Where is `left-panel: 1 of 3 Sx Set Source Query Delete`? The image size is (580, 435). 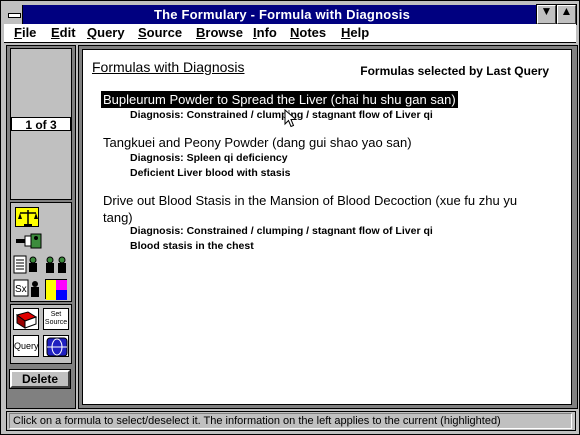
left-panel: 1 of 3 Sx Set Source Query Delete is located at coordinates (41, 227).